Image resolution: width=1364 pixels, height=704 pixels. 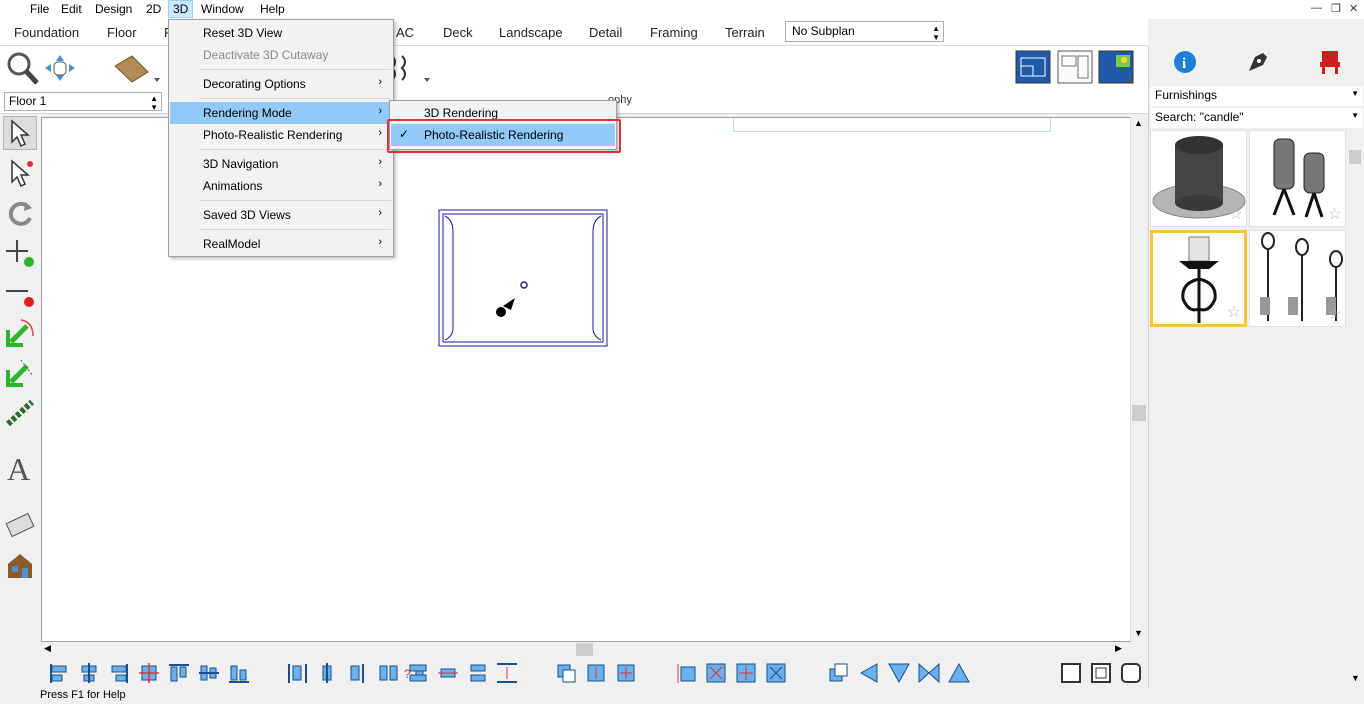 I want to click on center-object-icon, so click(x=150, y=673).